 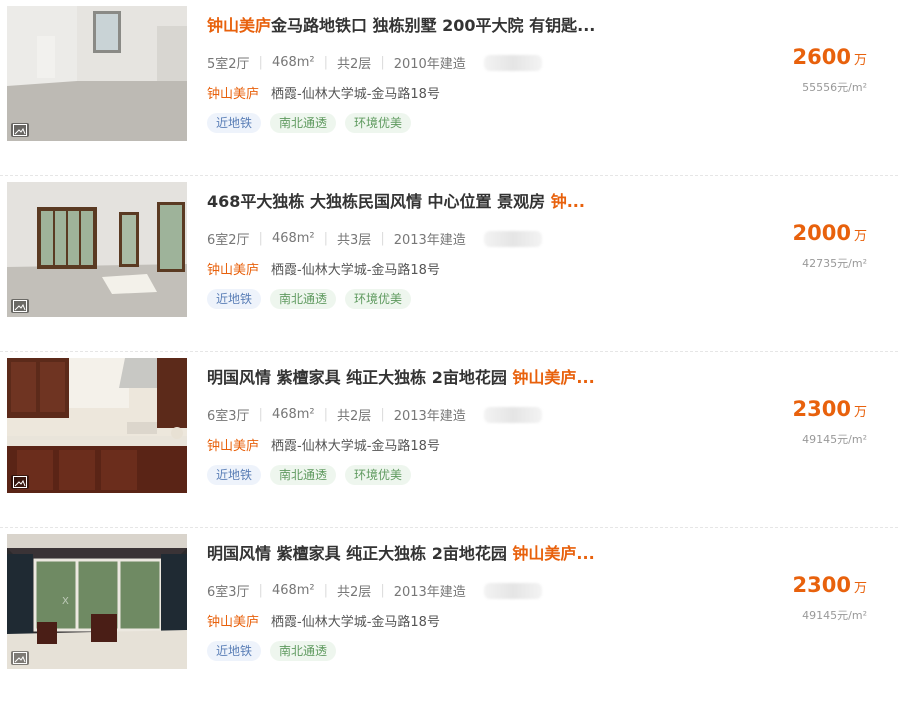 I want to click on title-text: 468平大独栋 大独栋民国风情 中心位置 景观房, so click(x=379, y=201).